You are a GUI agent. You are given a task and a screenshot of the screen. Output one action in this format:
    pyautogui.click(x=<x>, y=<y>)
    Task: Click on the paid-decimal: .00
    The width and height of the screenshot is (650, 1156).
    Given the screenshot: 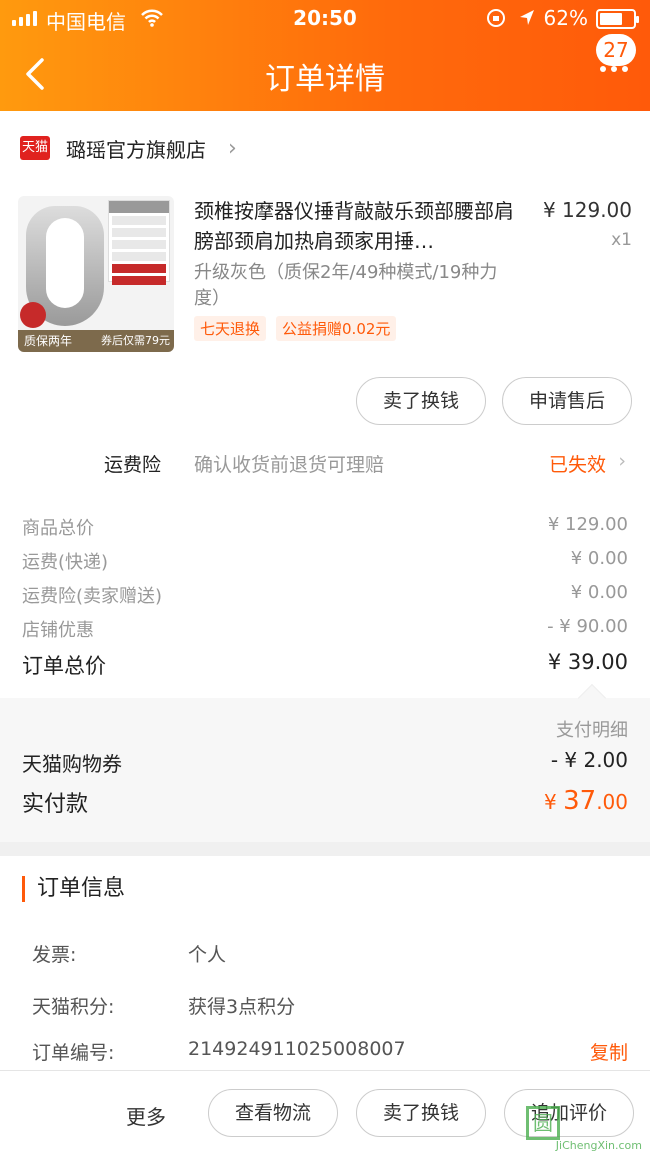 What is the action you would take?
    pyautogui.click(x=612, y=802)
    